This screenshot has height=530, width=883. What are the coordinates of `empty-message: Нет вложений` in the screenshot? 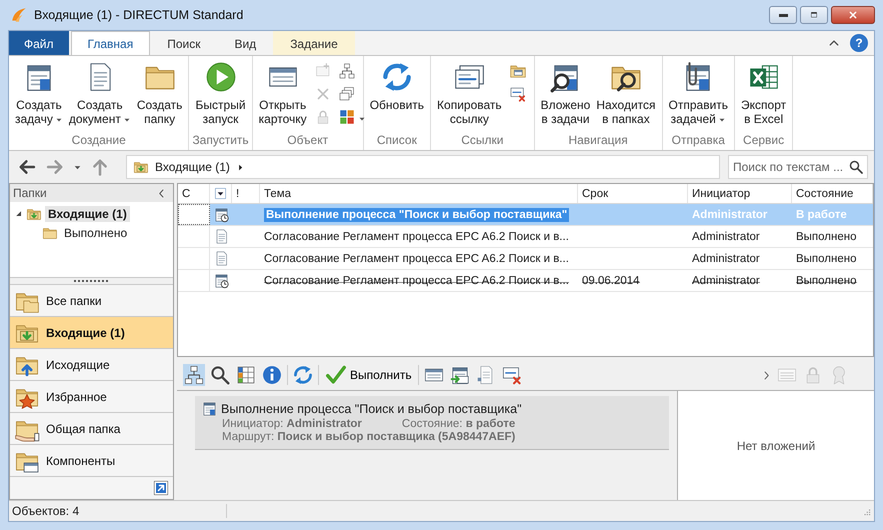 It's located at (776, 445).